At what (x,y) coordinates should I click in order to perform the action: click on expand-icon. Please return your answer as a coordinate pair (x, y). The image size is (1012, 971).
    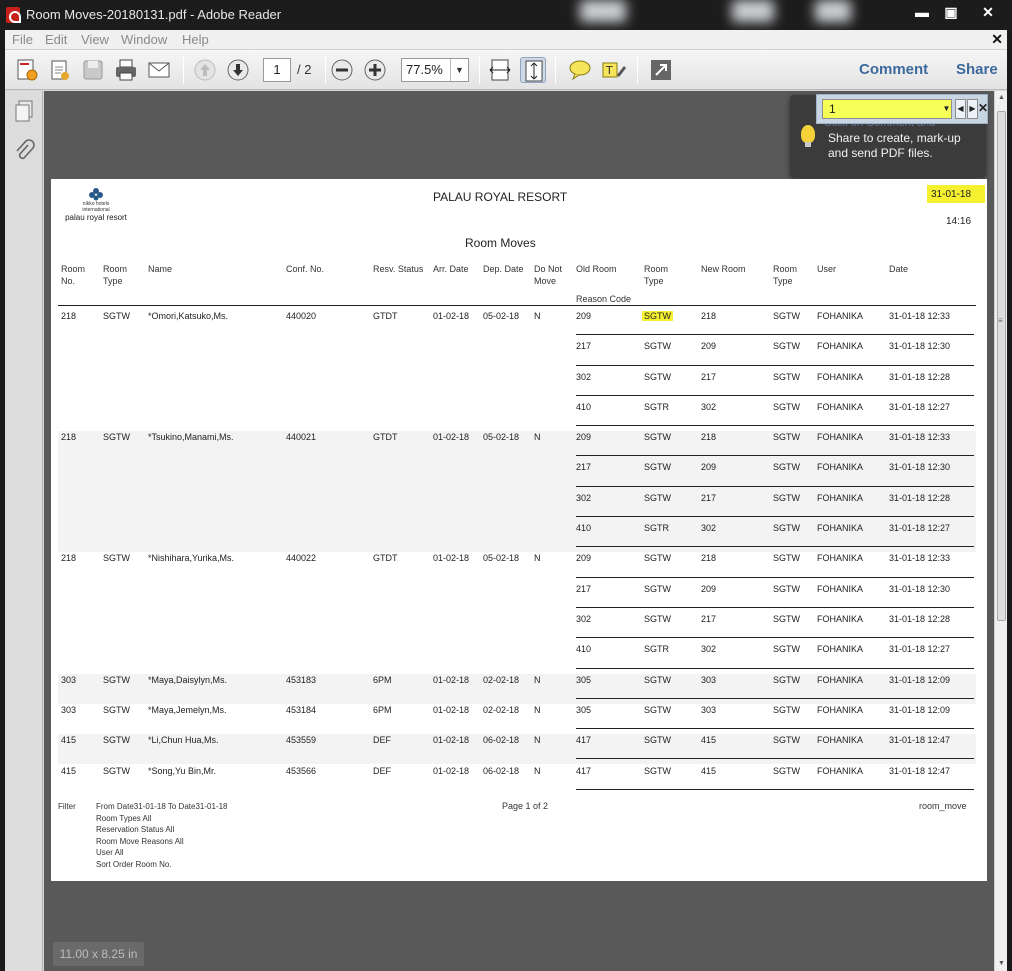
    Looking at the image, I should click on (661, 70).